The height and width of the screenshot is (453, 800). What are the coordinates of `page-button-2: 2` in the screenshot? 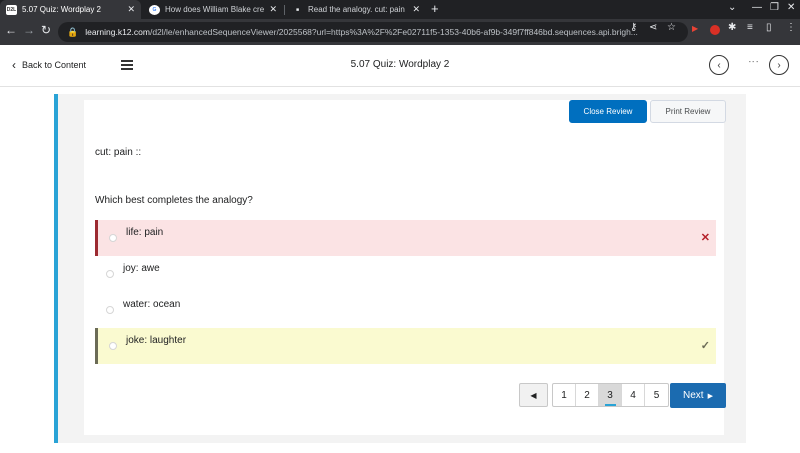 It's located at (587, 395).